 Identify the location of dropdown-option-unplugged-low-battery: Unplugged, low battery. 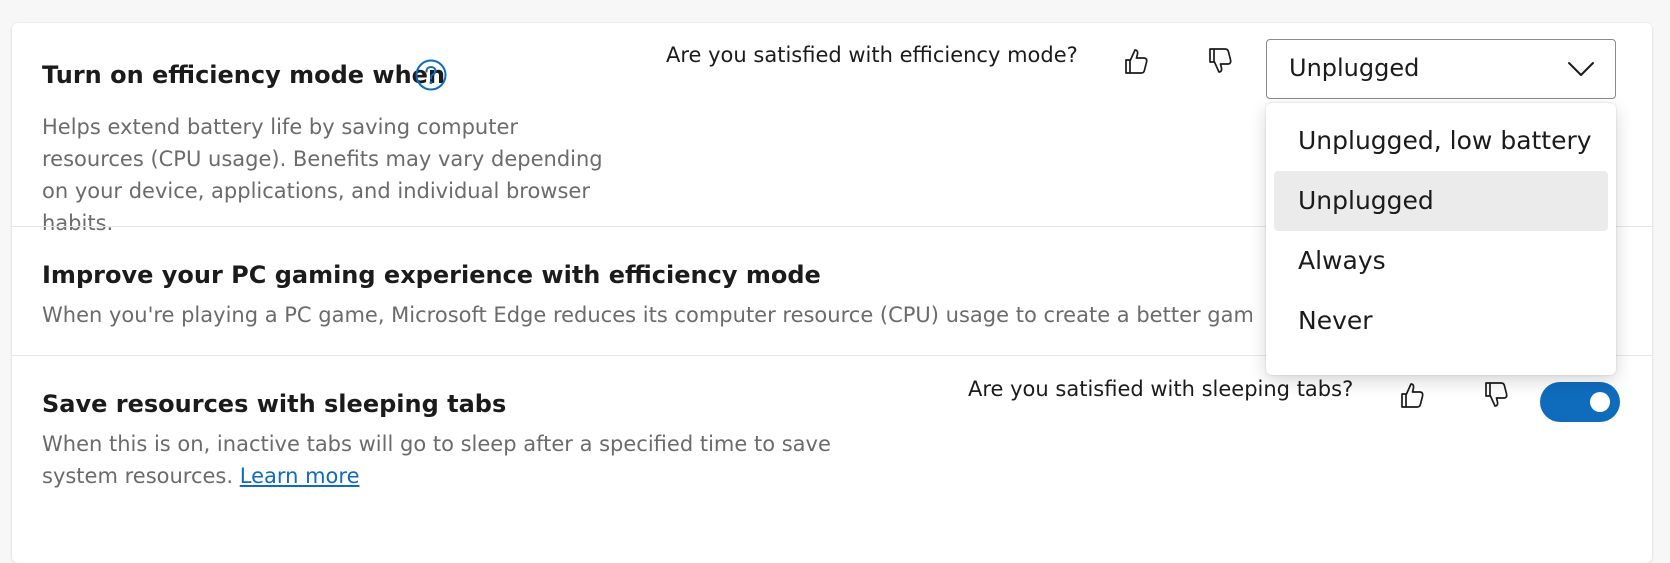
(1441, 141).